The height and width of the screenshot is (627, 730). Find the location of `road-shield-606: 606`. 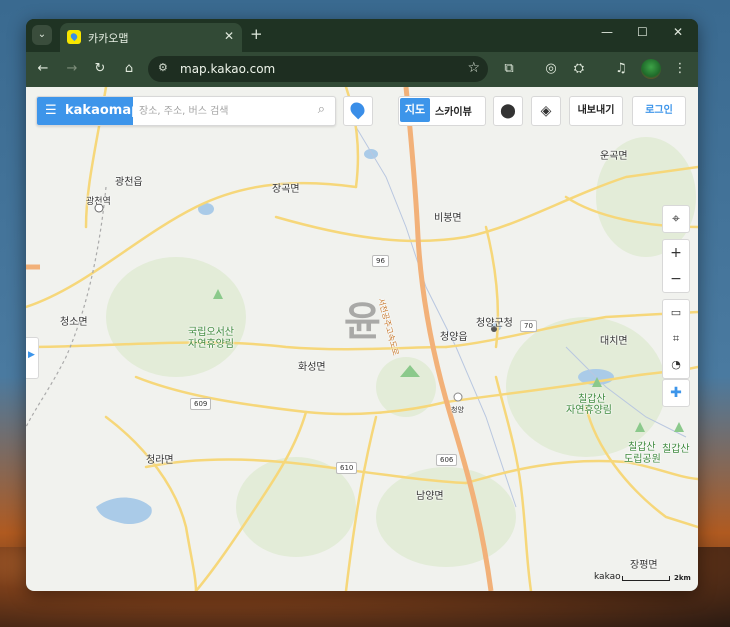

road-shield-606: 606 is located at coordinates (447, 460).